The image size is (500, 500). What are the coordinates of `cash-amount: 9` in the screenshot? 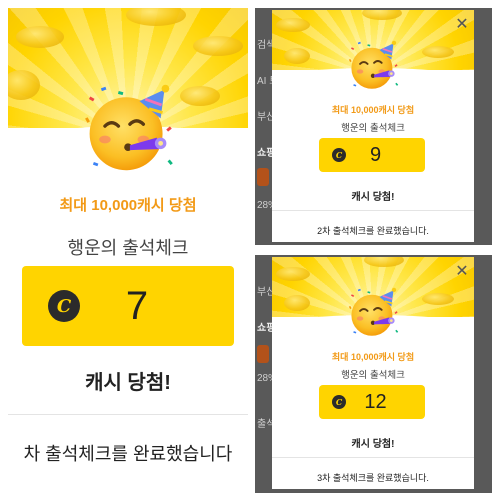 It's located at (375, 154).